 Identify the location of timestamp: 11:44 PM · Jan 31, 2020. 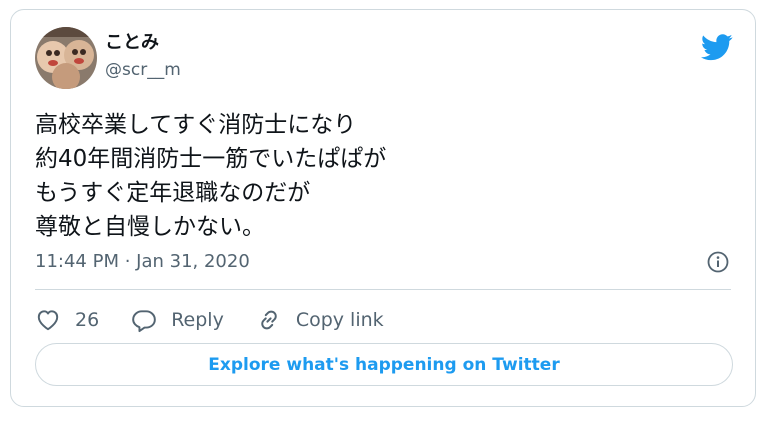
(142, 262).